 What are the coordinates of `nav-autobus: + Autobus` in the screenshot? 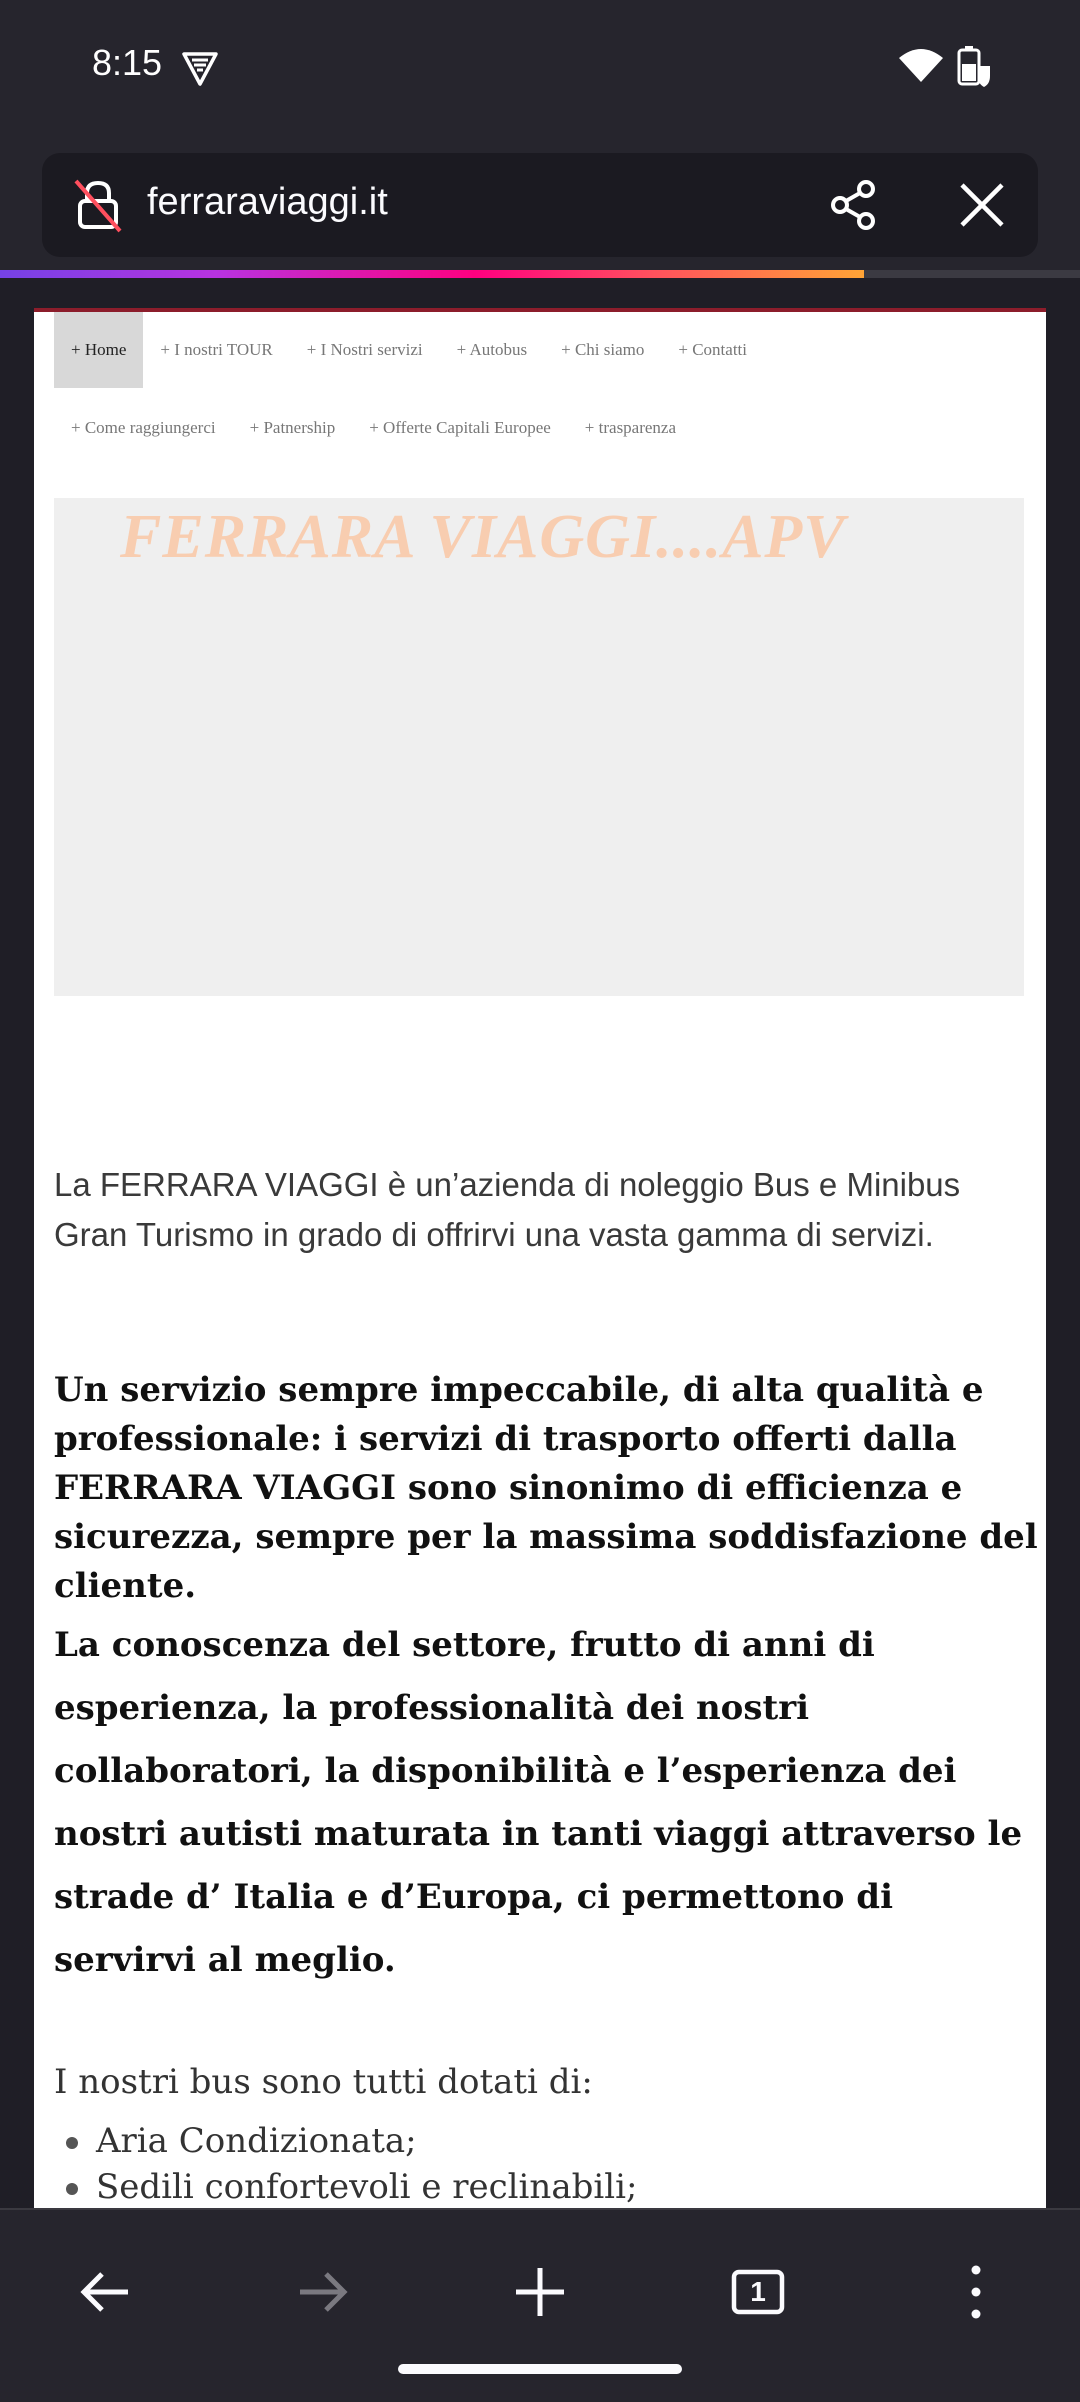 It's located at (492, 350).